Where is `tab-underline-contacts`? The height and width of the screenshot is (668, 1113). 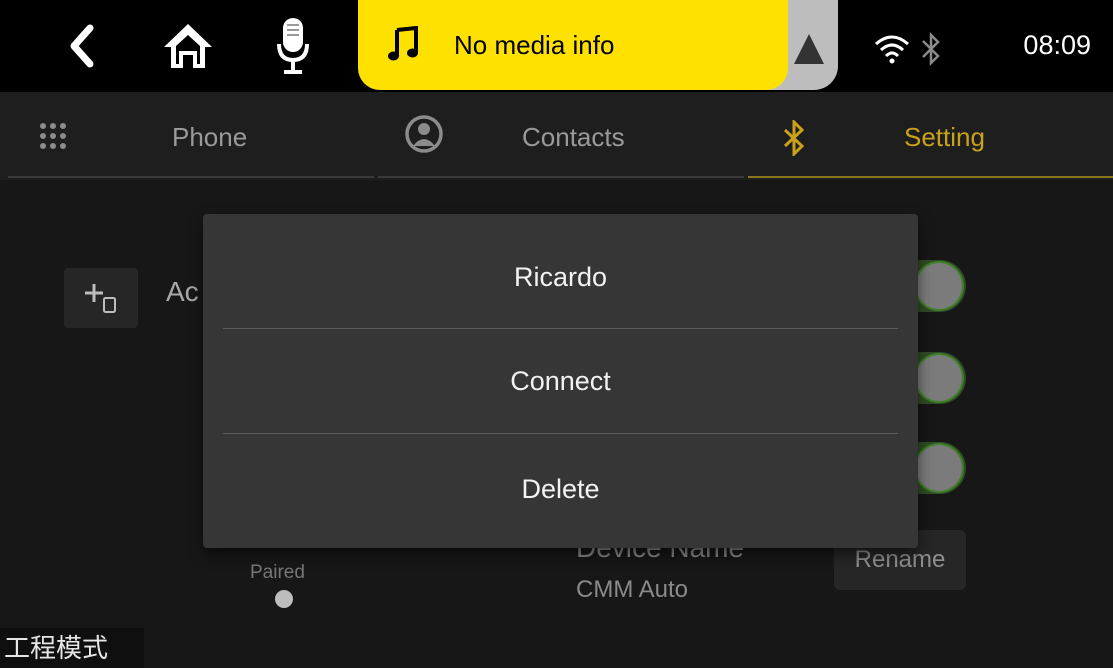 tab-underline-contacts is located at coordinates (561, 177).